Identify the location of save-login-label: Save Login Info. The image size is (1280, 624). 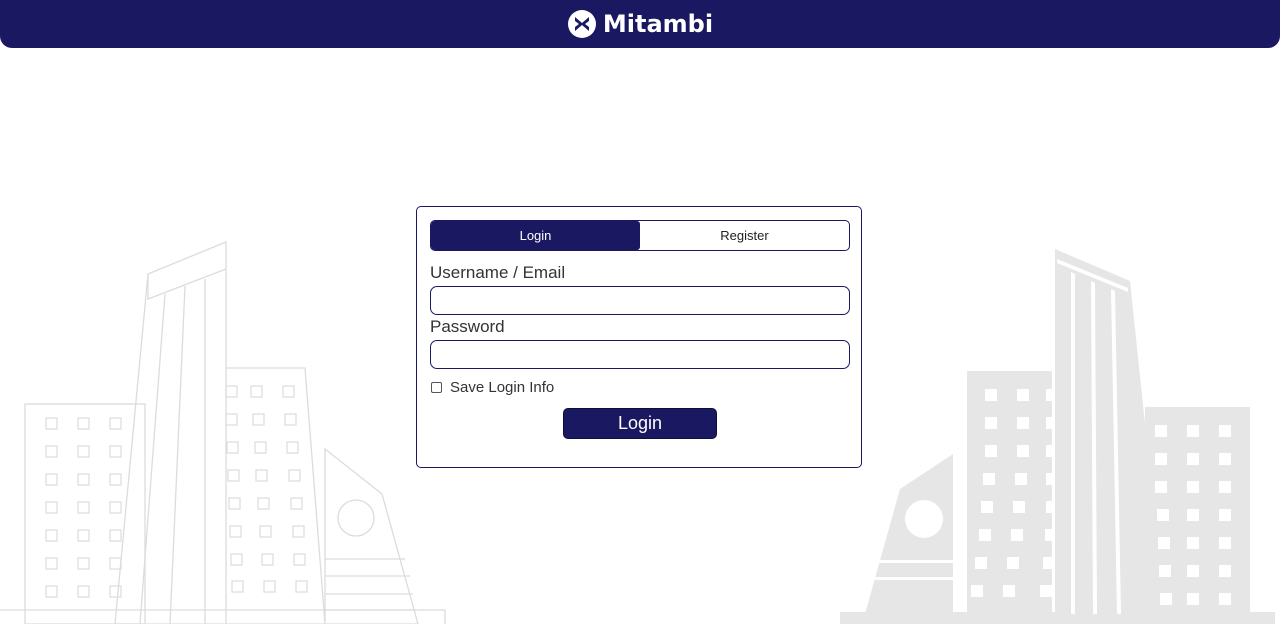
(502, 387).